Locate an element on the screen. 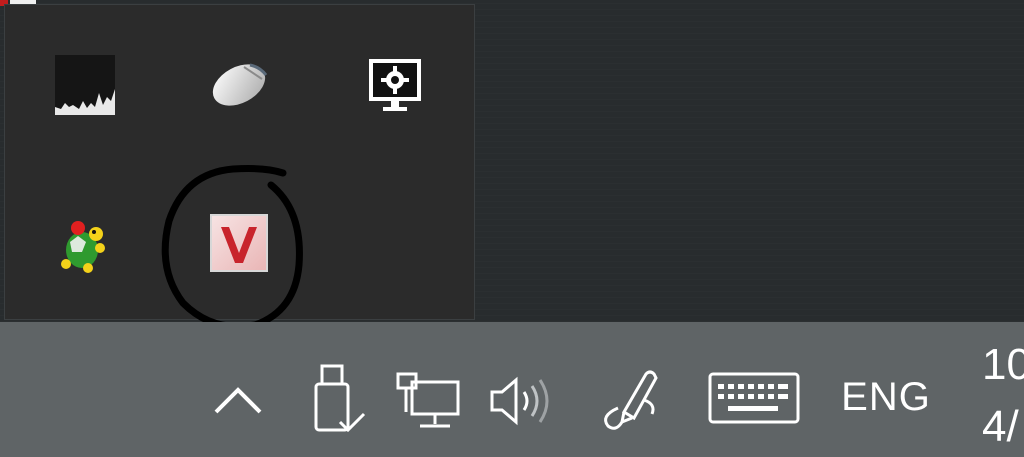 This screenshot has height=457, width=1024. windows-ink-button is located at coordinates (630, 400).